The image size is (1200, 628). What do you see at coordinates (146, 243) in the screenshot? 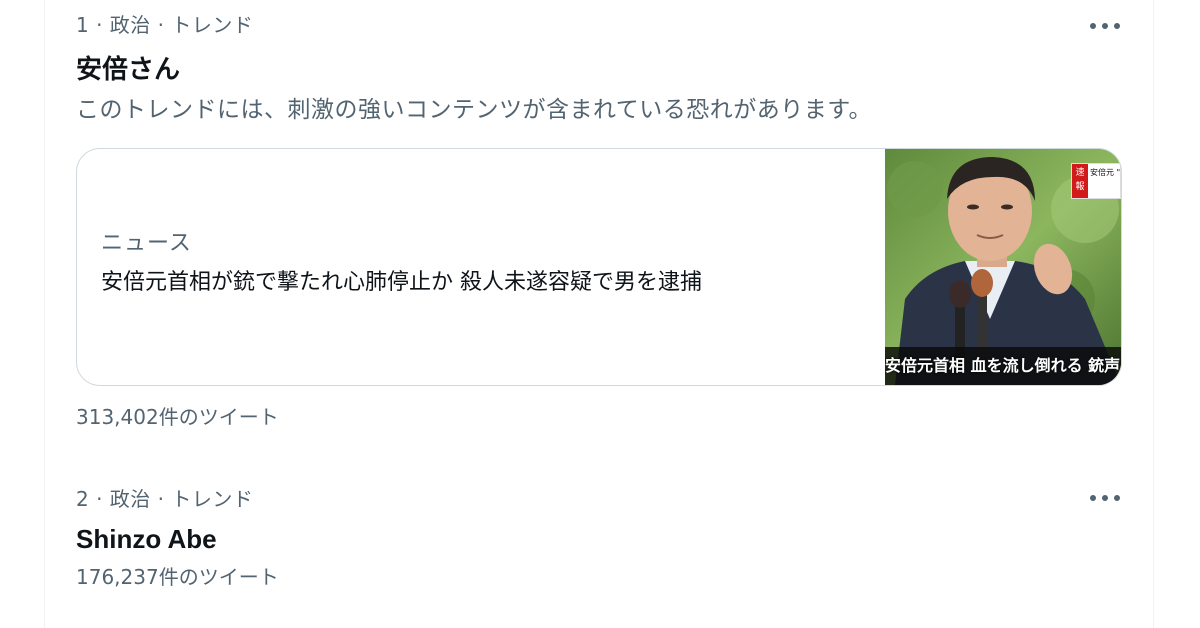
I see `news-card-label: ニュース` at bounding box center [146, 243].